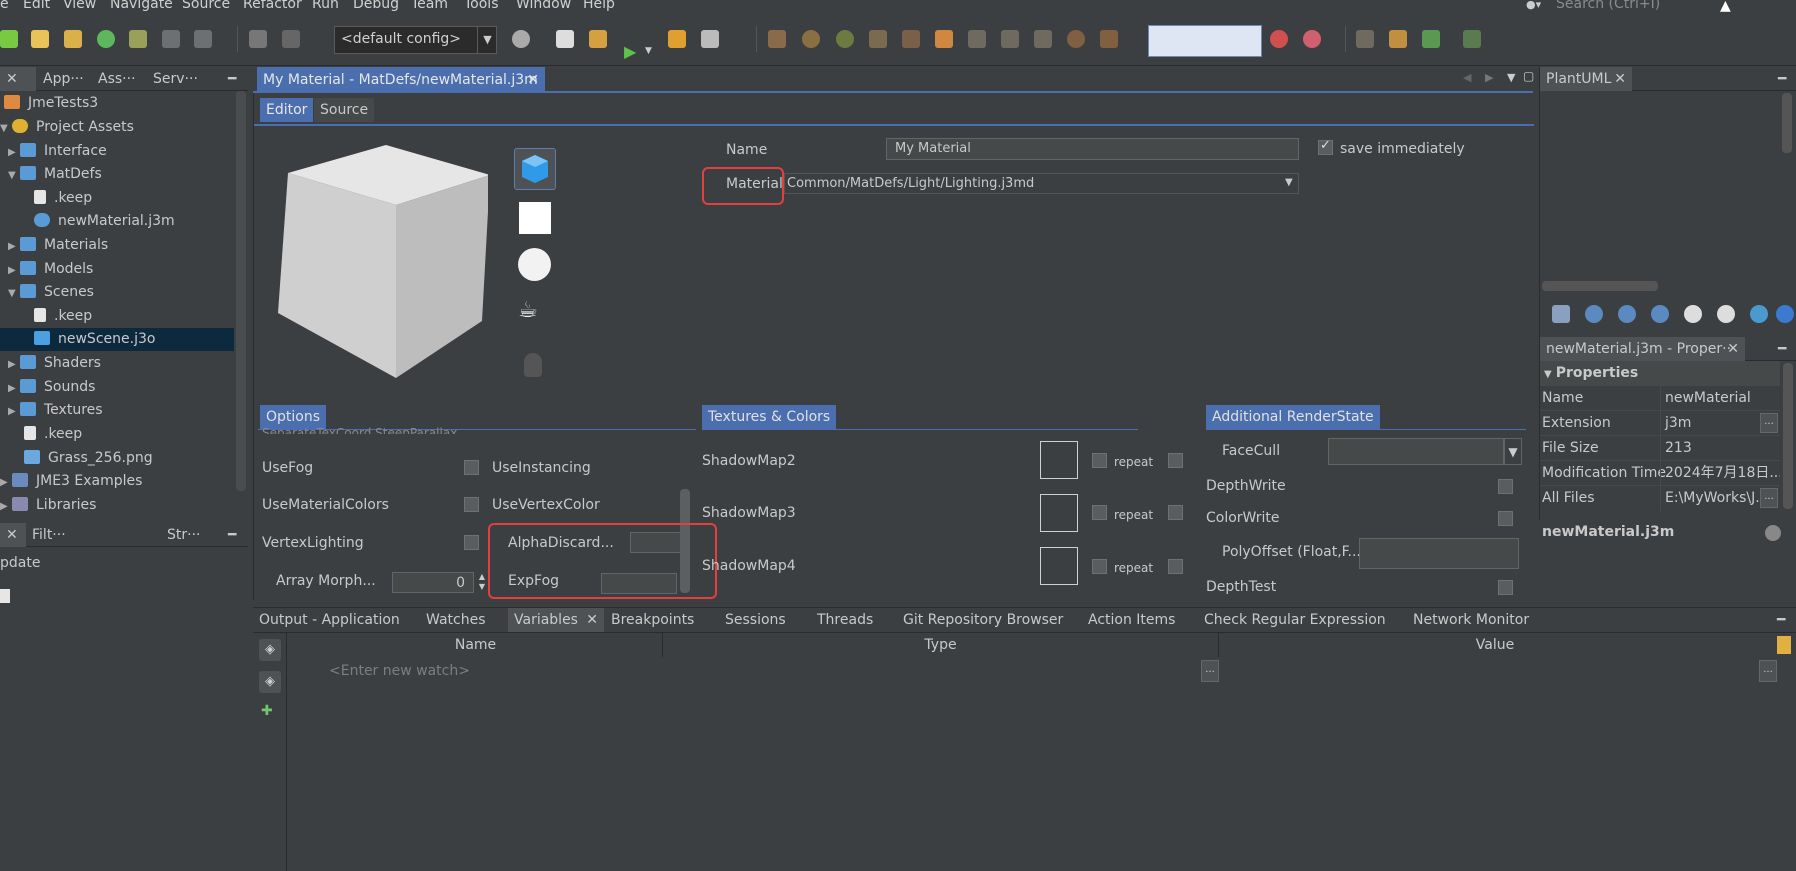 Image resolution: width=1796 pixels, height=871 pixels. I want to click on scene-tool-9-icon, so click(1043, 39).